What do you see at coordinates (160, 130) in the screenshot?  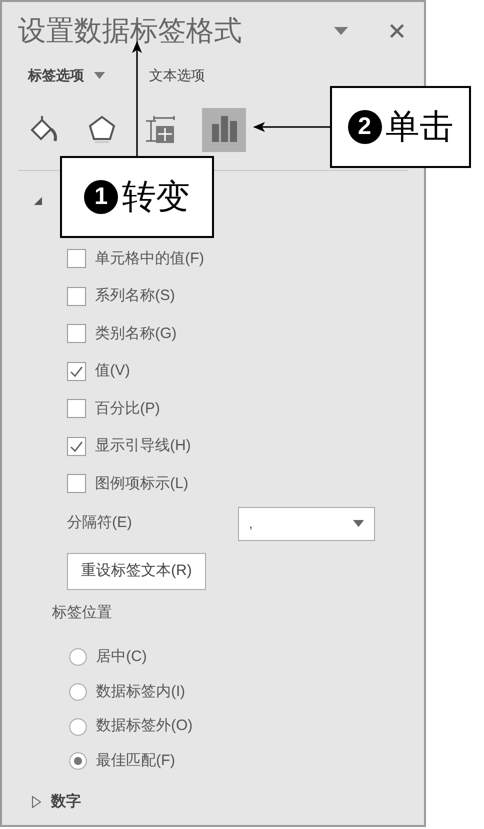 I see `size-tab-icon` at bounding box center [160, 130].